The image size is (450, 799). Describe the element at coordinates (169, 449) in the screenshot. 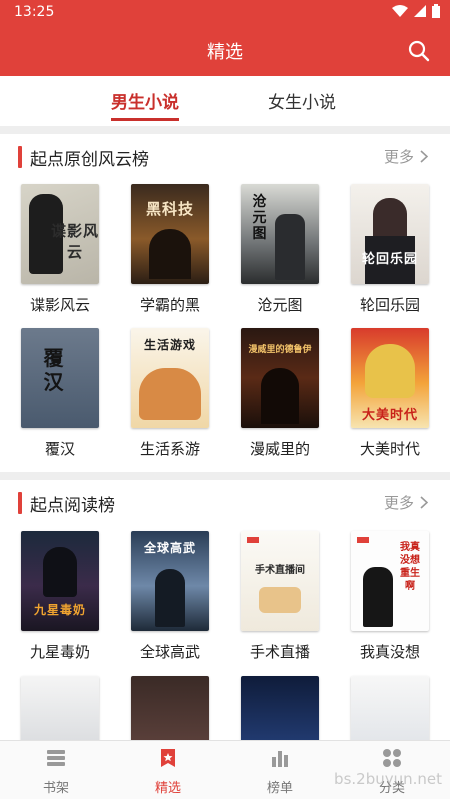

I see `book-title: 生活系游` at that location.